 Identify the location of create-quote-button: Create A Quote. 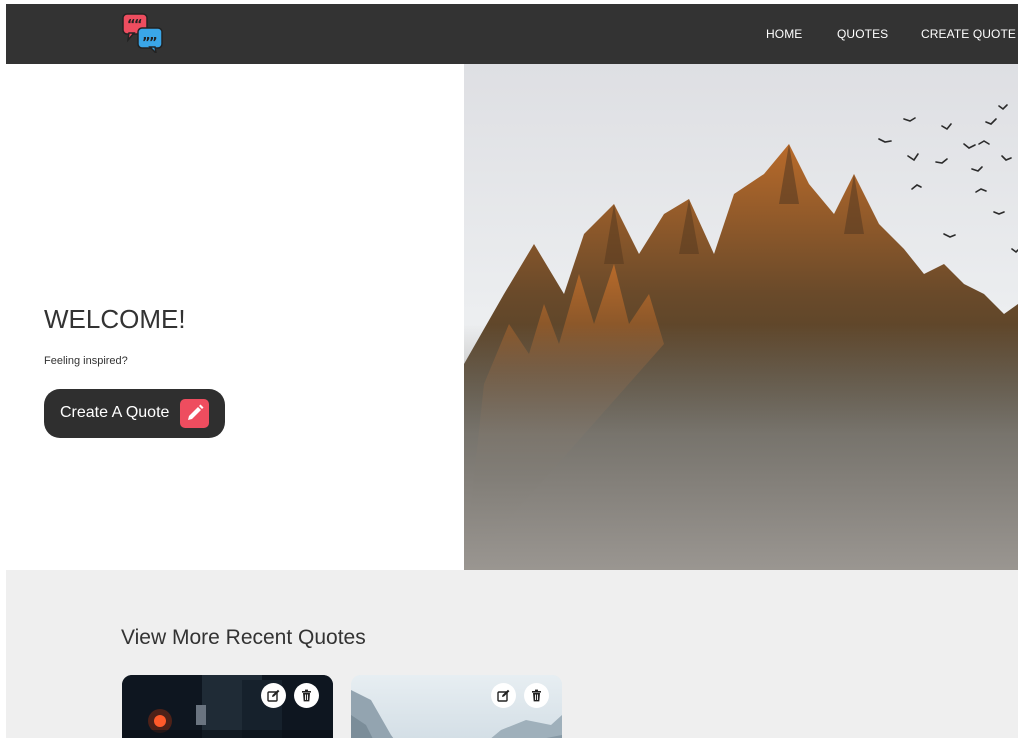
(134, 413).